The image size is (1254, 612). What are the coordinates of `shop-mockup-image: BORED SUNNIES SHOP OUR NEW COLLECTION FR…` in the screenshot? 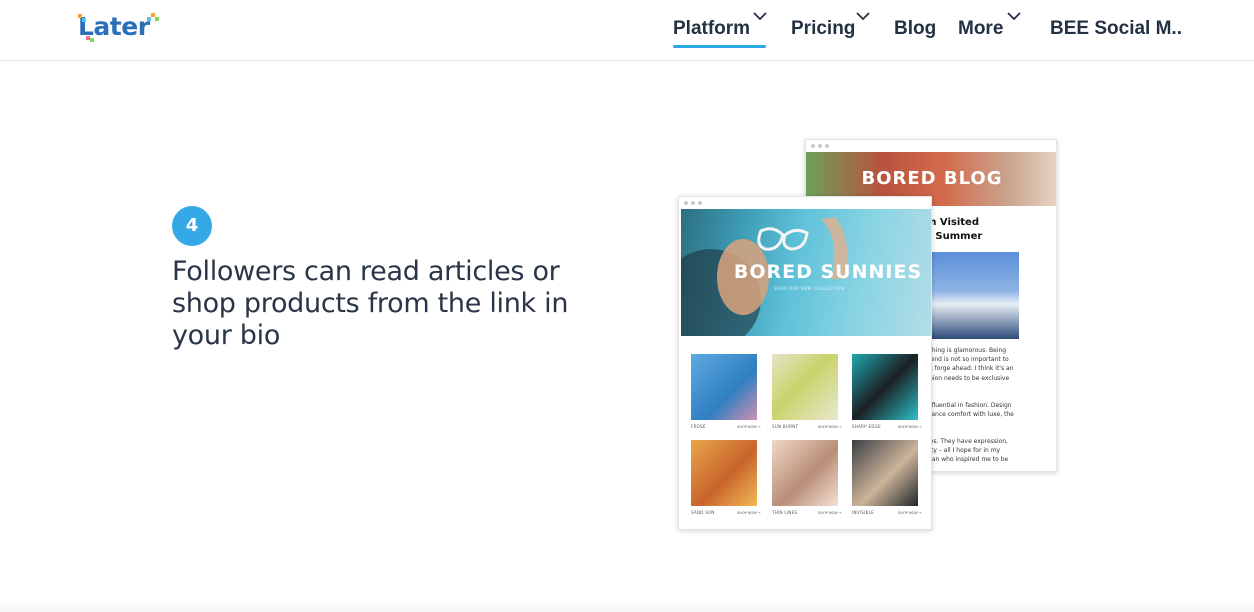 It's located at (805, 363).